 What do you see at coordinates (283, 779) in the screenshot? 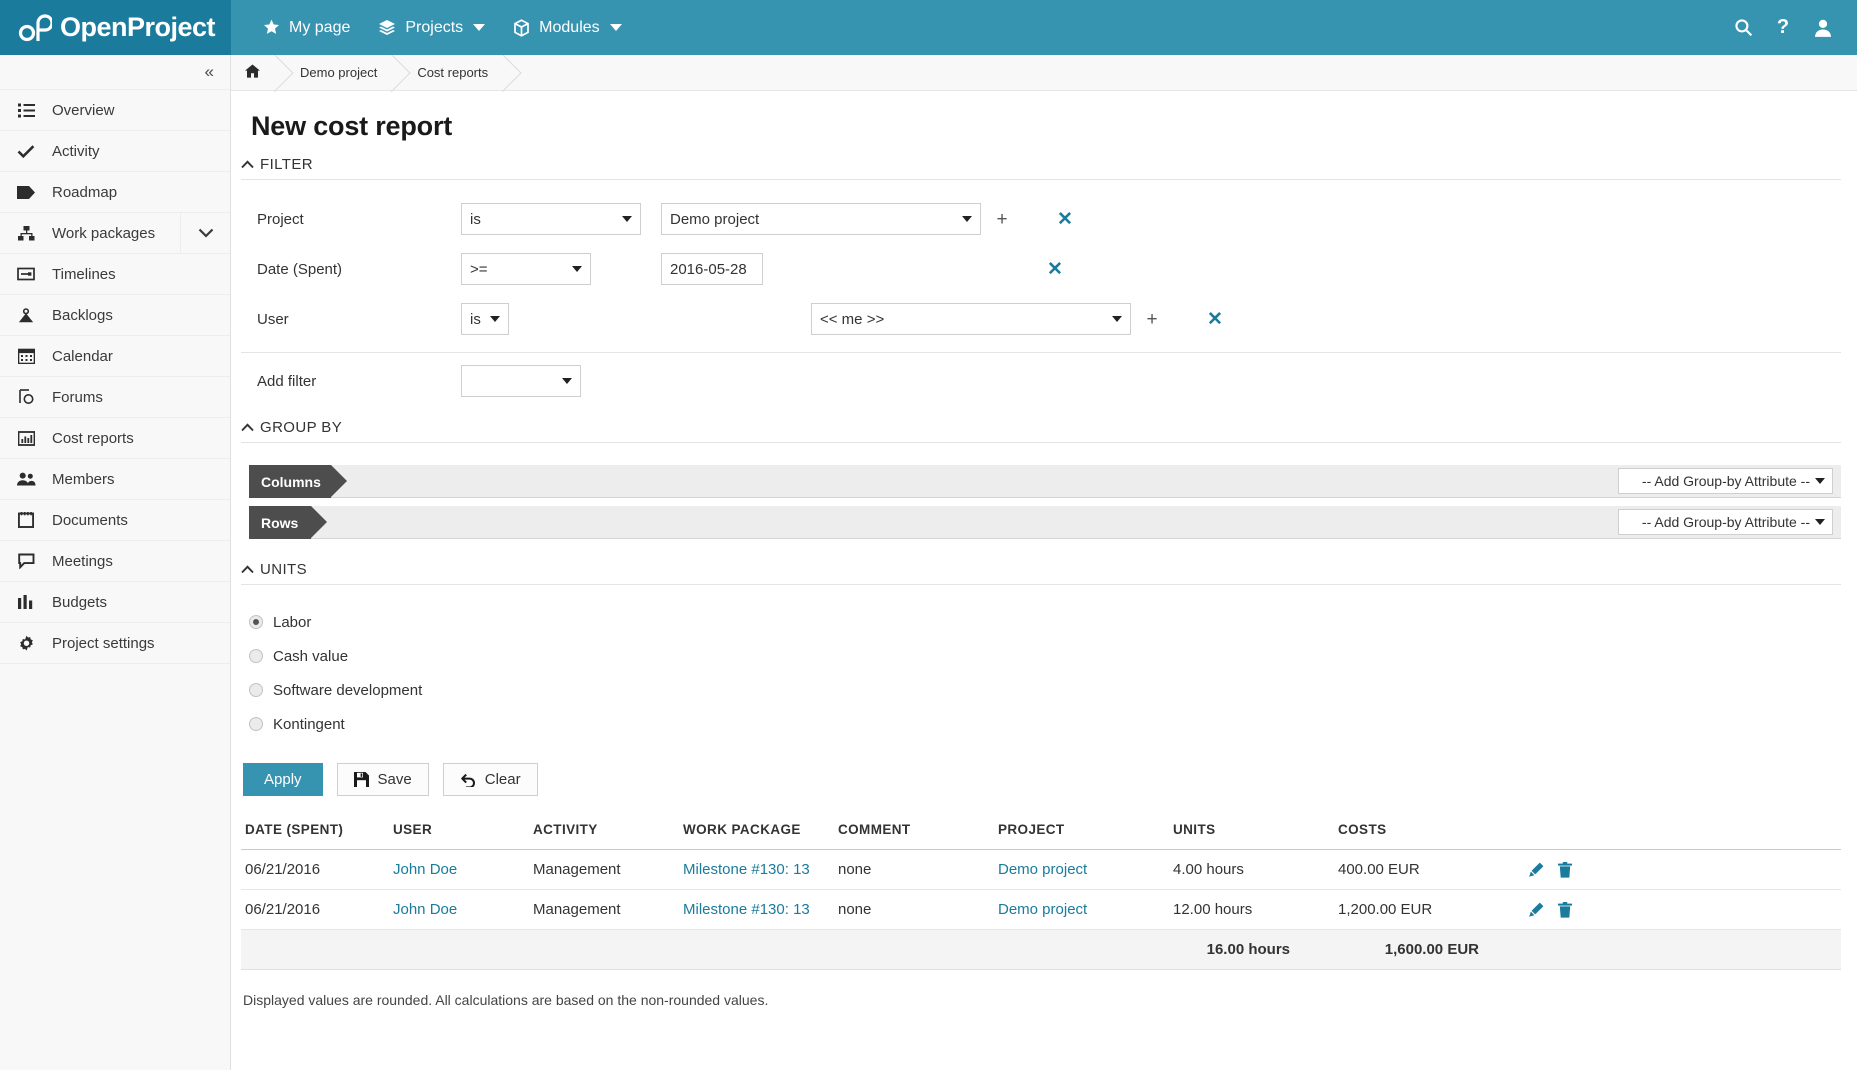
I see `apply-button: Apply` at bounding box center [283, 779].